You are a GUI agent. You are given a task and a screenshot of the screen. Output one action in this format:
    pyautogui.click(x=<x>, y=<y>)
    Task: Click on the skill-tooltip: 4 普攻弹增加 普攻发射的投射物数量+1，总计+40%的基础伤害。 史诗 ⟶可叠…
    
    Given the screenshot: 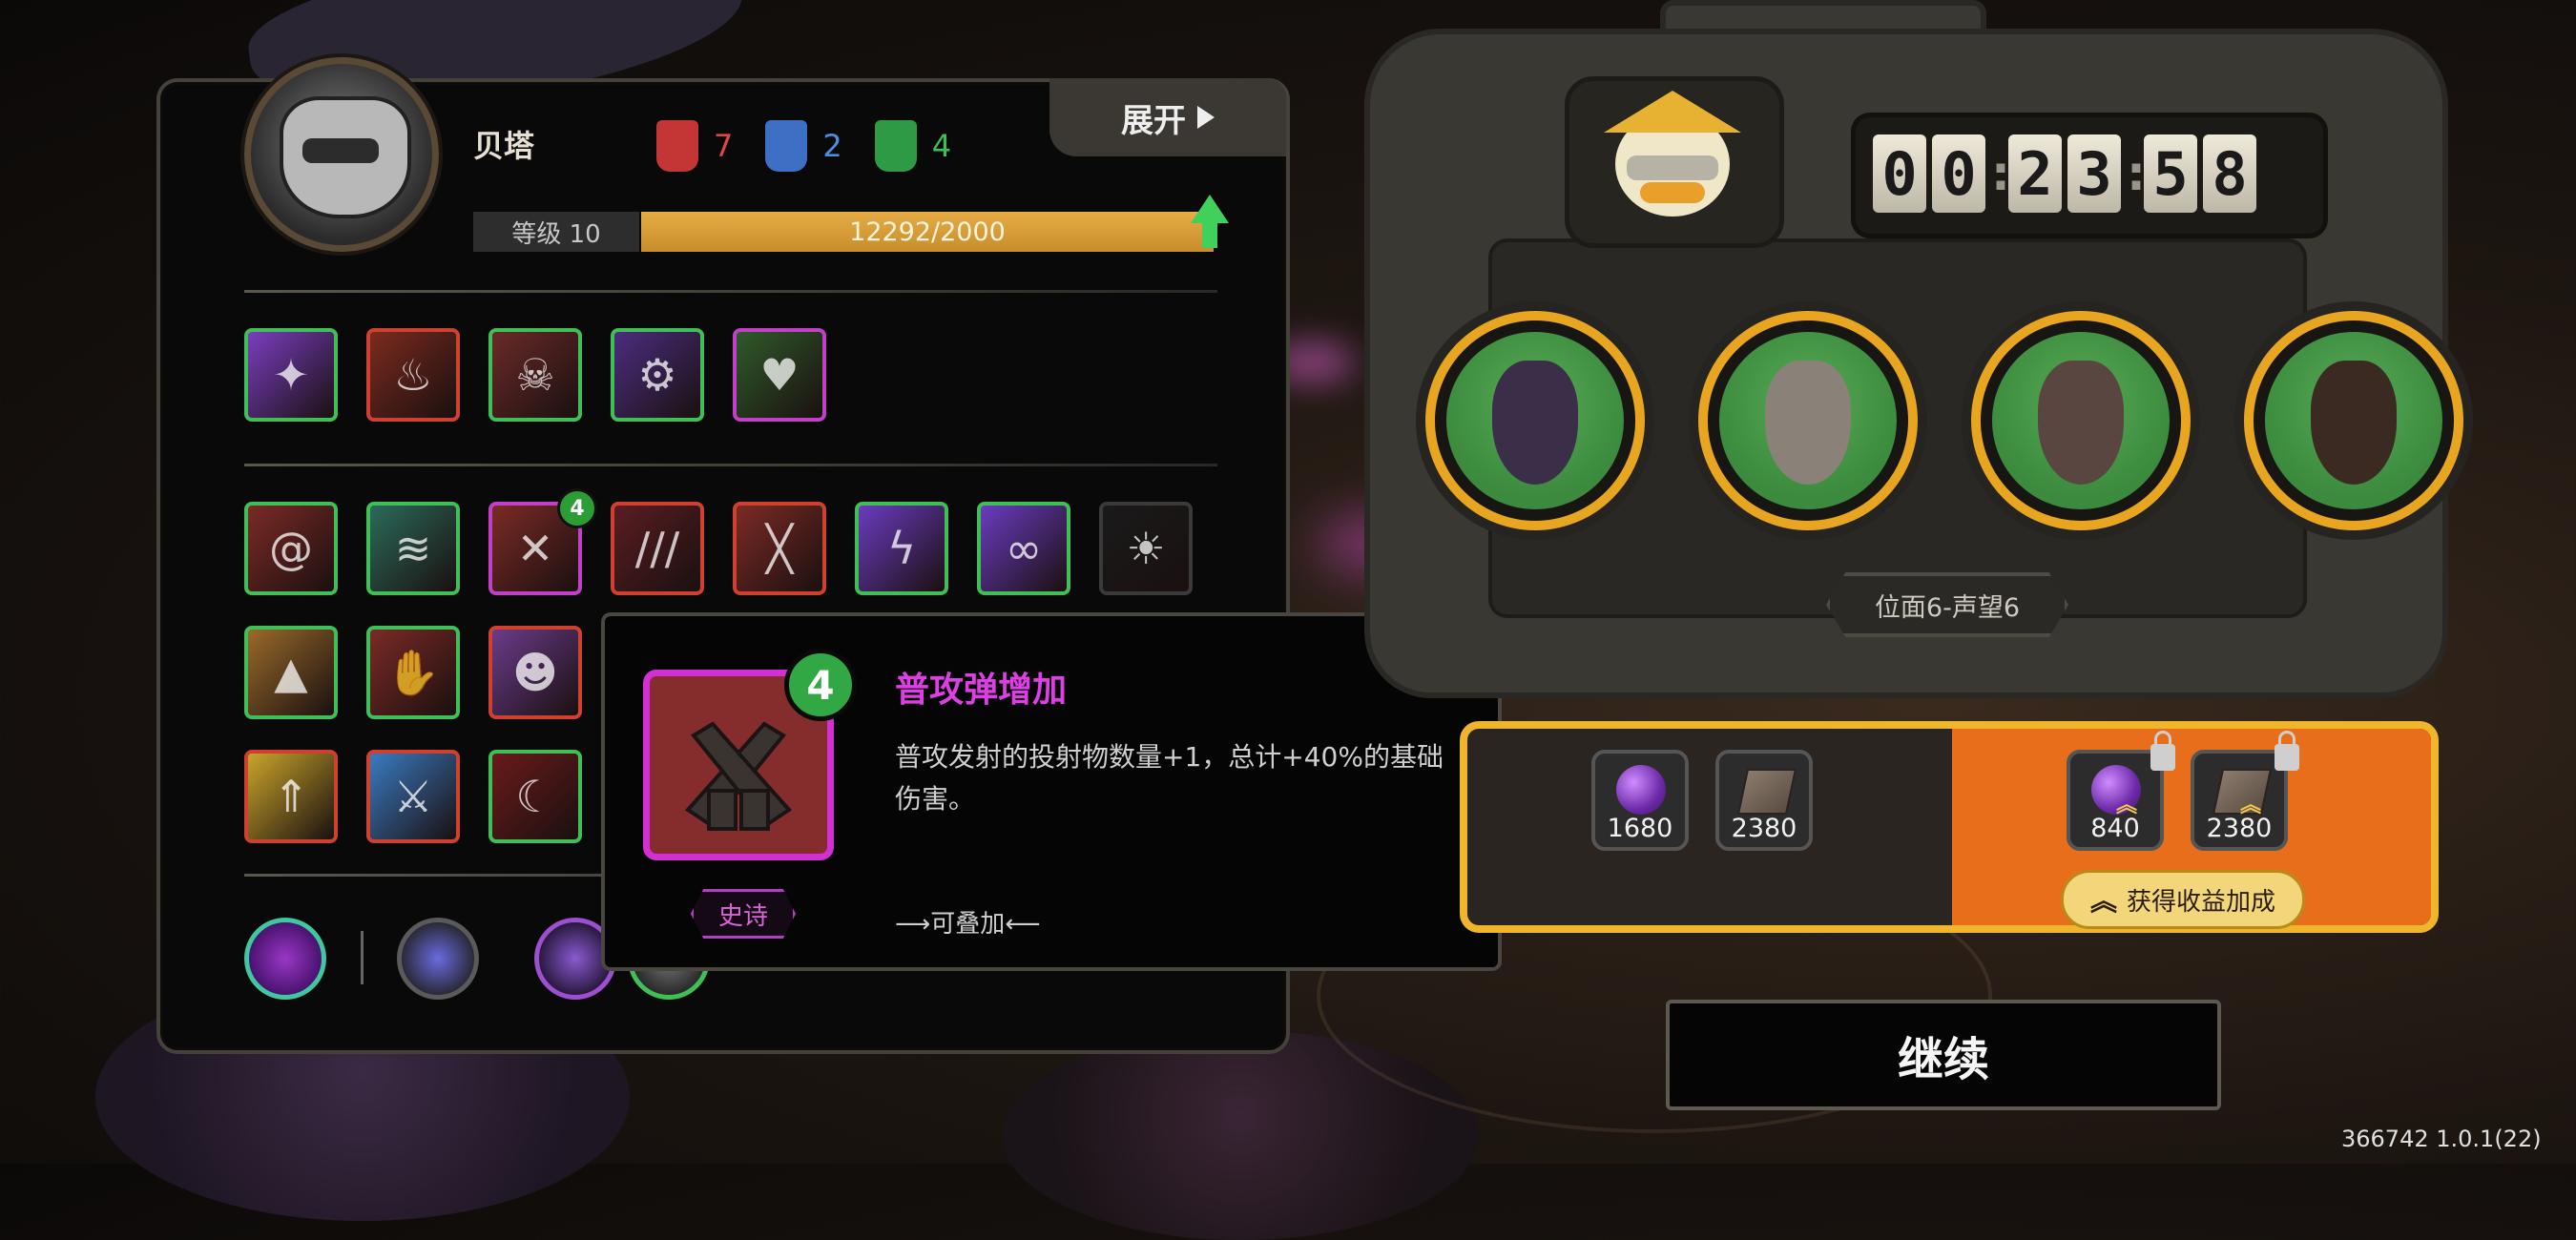 What is the action you would take?
    pyautogui.click(x=1051, y=791)
    